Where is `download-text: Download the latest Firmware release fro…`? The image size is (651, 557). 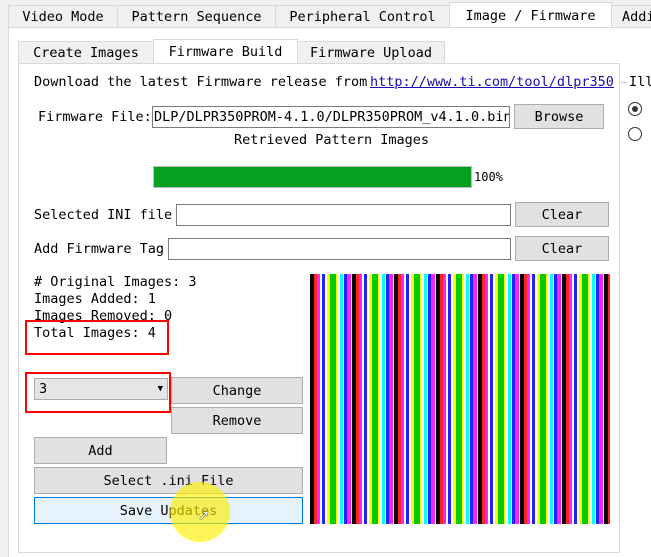 download-text: Download the latest Firmware release fro… is located at coordinates (201, 82).